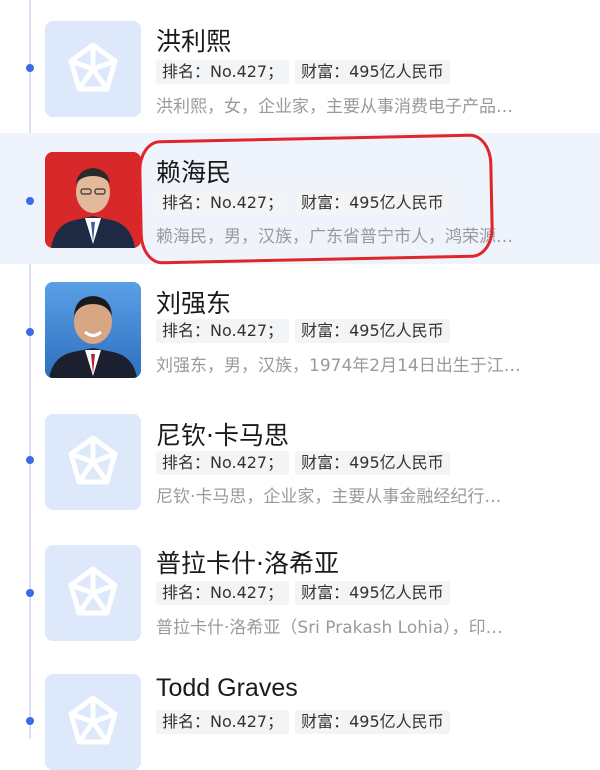 The height and width of the screenshot is (770, 600). I want to click on person-name: 洪利熙, so click(194, 41).